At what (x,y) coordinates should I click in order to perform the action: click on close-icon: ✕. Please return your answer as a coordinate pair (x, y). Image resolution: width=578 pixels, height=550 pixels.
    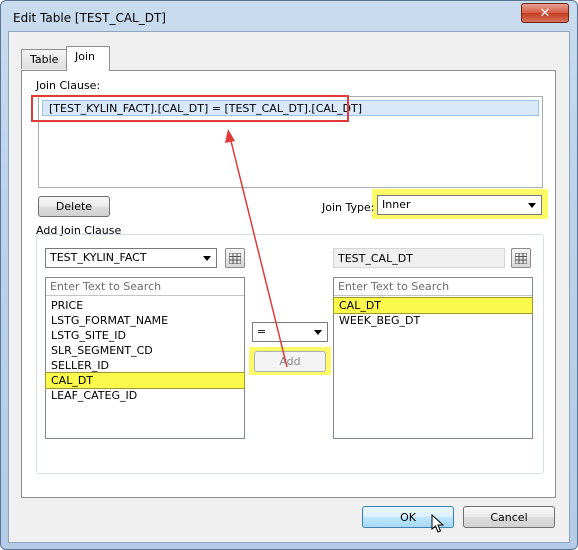
    Looking at the image, I should click on (545, 13).